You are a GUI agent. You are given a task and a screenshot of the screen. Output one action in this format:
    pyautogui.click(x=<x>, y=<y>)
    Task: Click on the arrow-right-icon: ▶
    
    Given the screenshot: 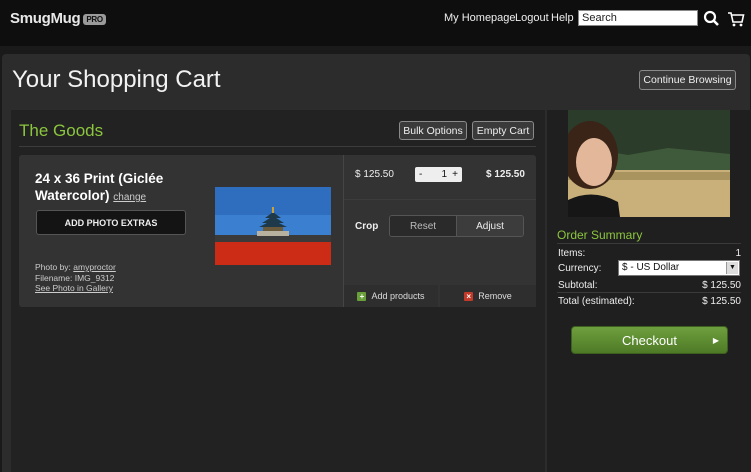 What is the action you would take?
    pyautogui.click(x=715, y=340)
    